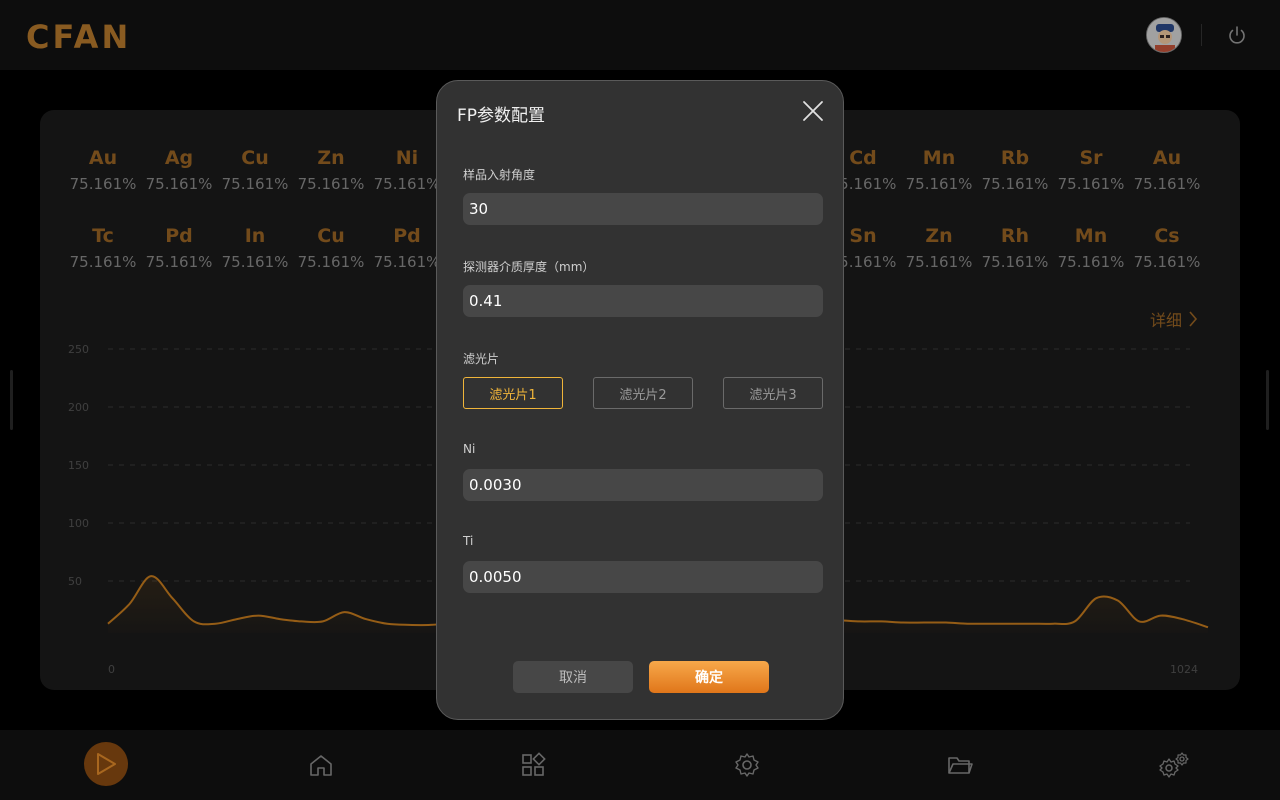 This screenshot has height=800, width=1280. I want to click on angle-input, so click(643, 209).